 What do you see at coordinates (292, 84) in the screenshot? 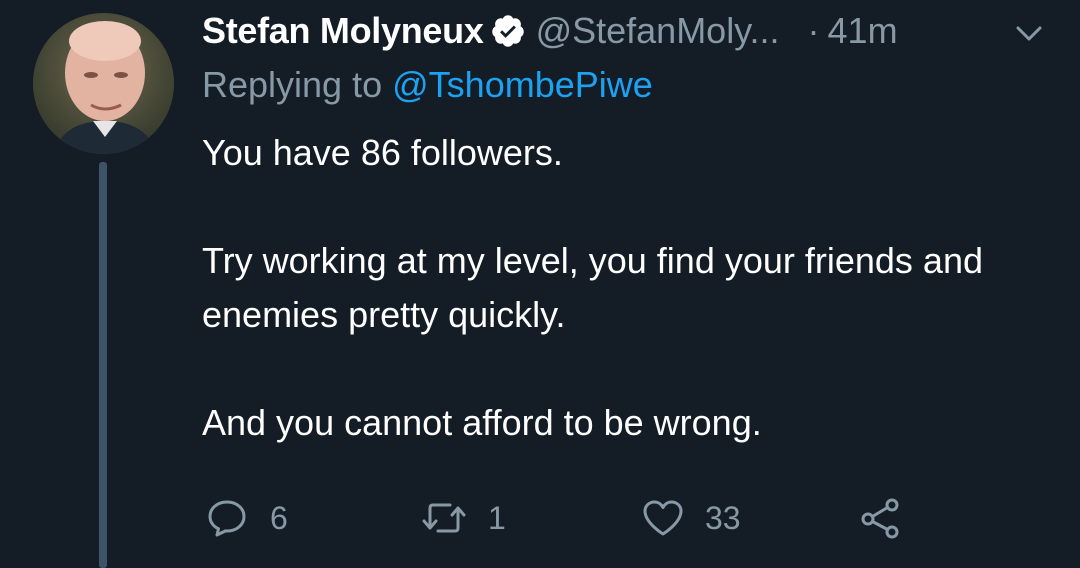
I see `replying-prefix: Replying to` at bounding box center [292, 84].